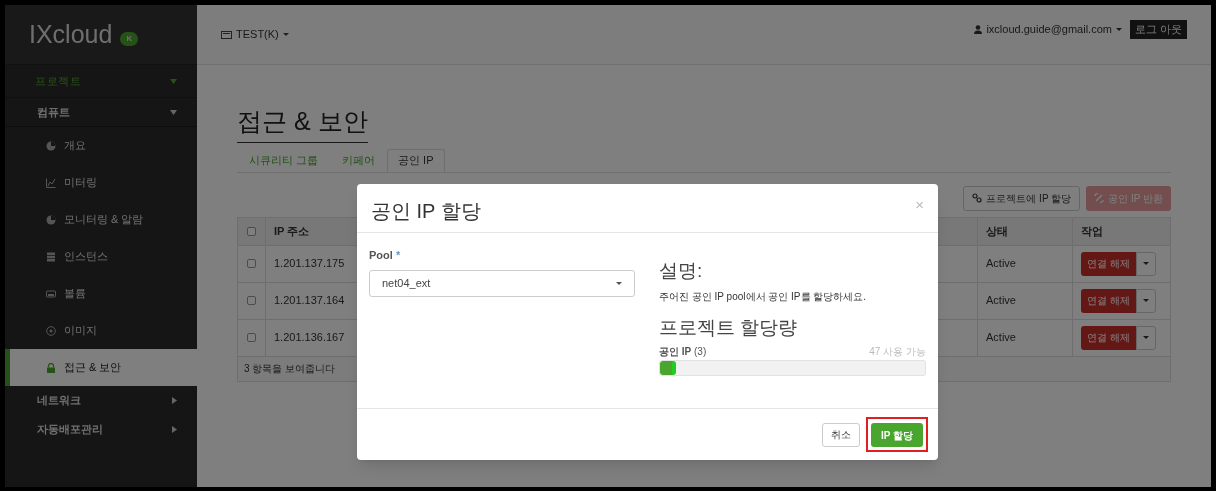  I want to click on unlink-icon, so click(1099, 198).